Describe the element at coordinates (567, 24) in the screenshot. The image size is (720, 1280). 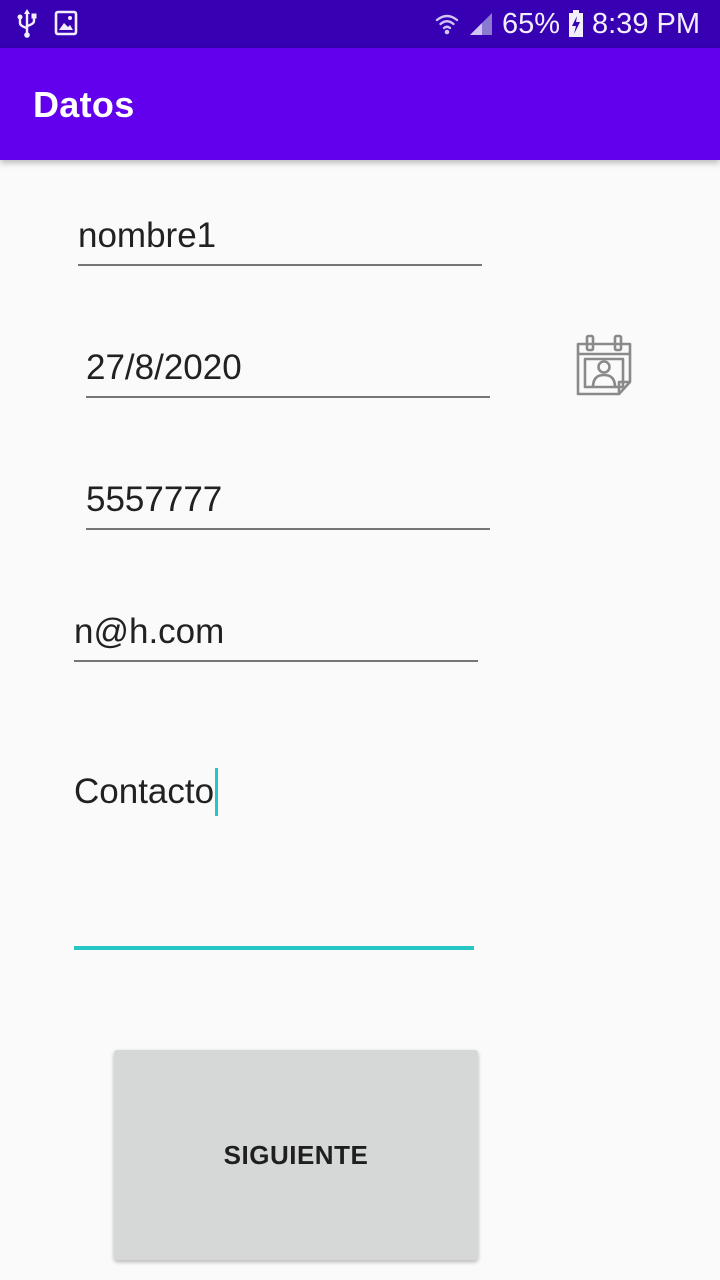
I see `status-right: 65% 8:39 PM` at that location.